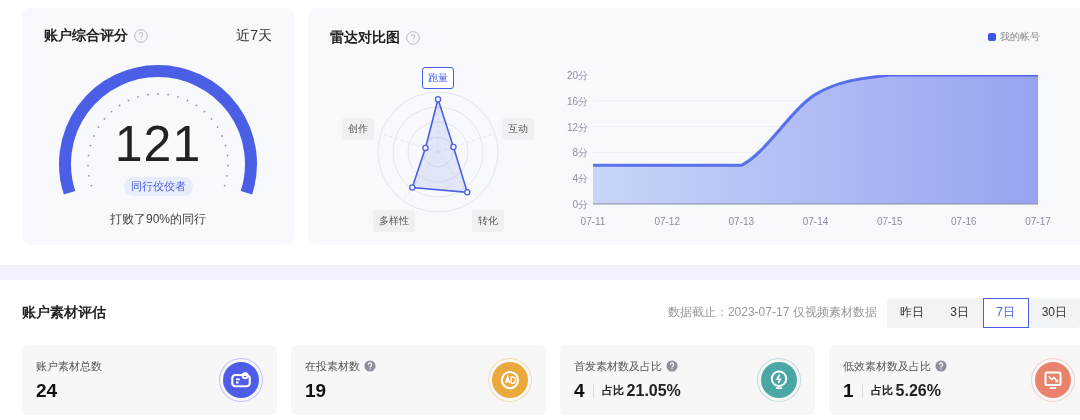 Image resolution: width=1080 pixels, height=420 pixels. I want to click on axis-tick-label: 12分, so click(577, 127).